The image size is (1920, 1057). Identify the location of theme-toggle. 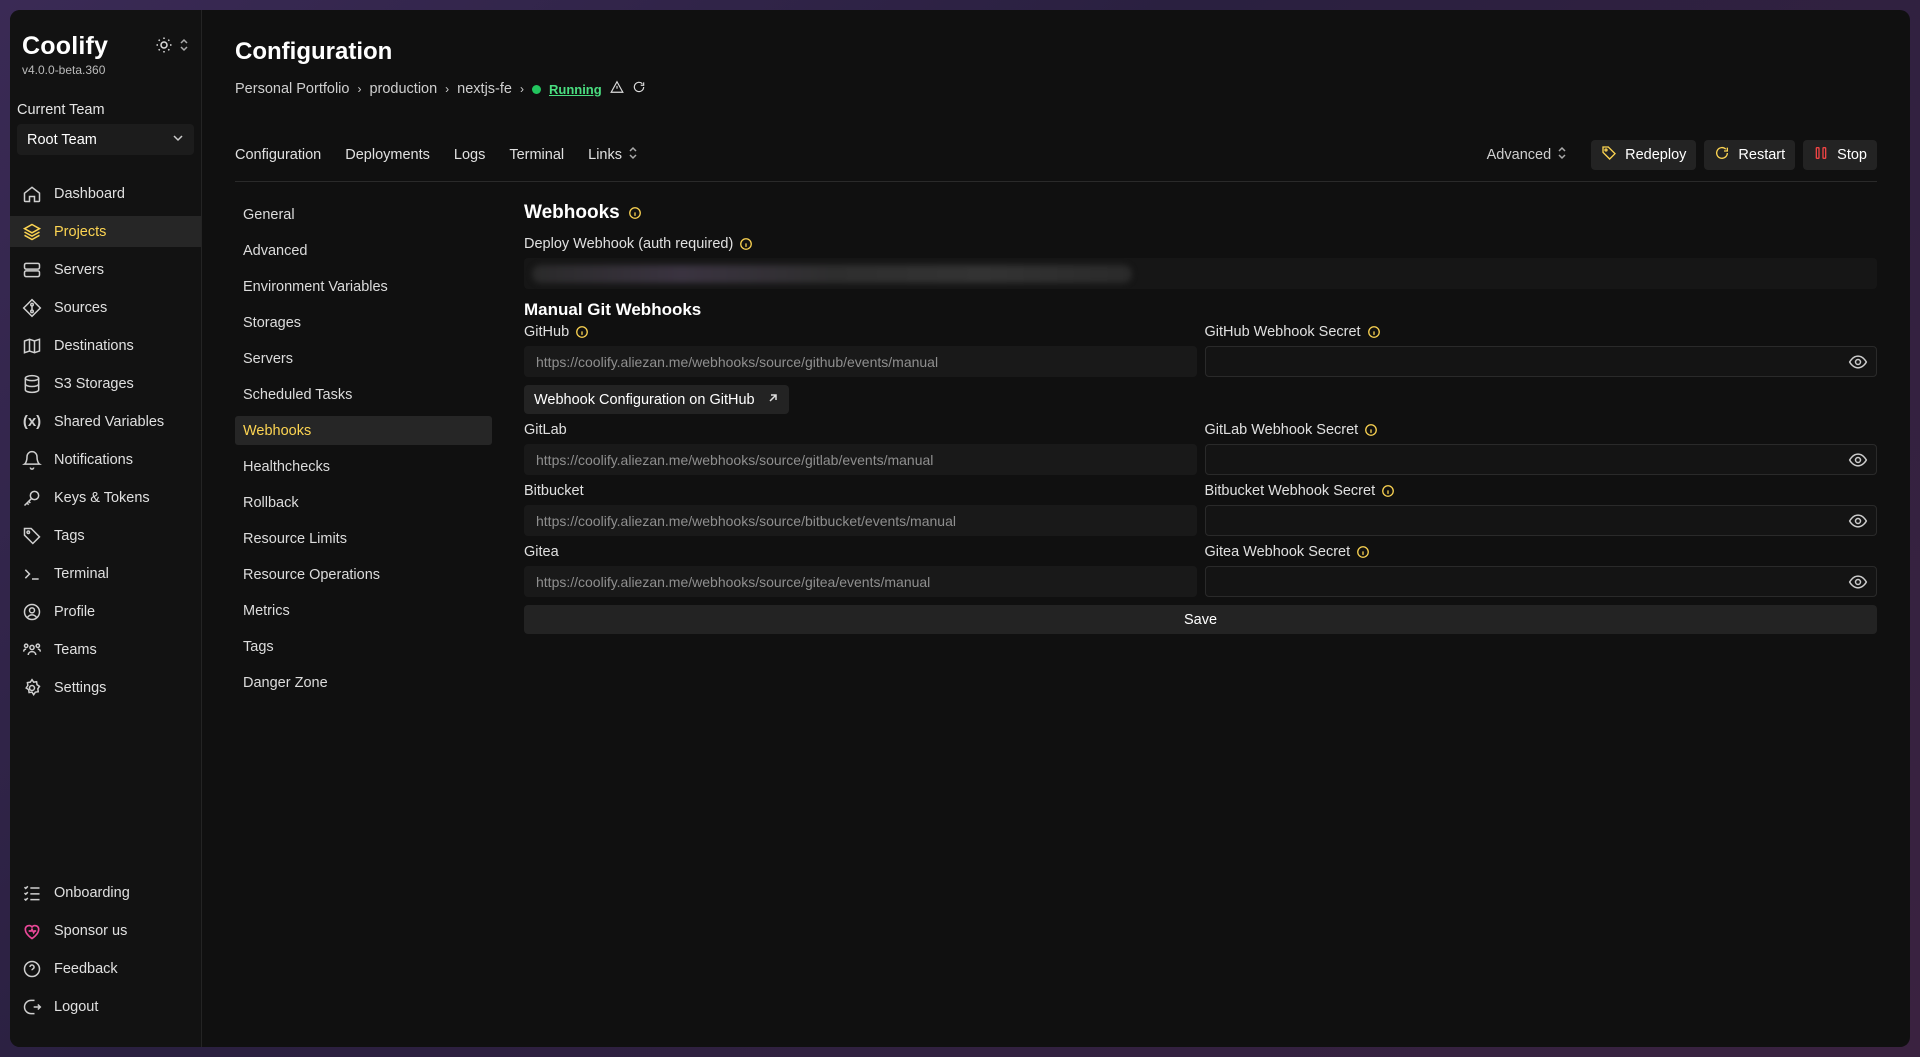
(172, 47).